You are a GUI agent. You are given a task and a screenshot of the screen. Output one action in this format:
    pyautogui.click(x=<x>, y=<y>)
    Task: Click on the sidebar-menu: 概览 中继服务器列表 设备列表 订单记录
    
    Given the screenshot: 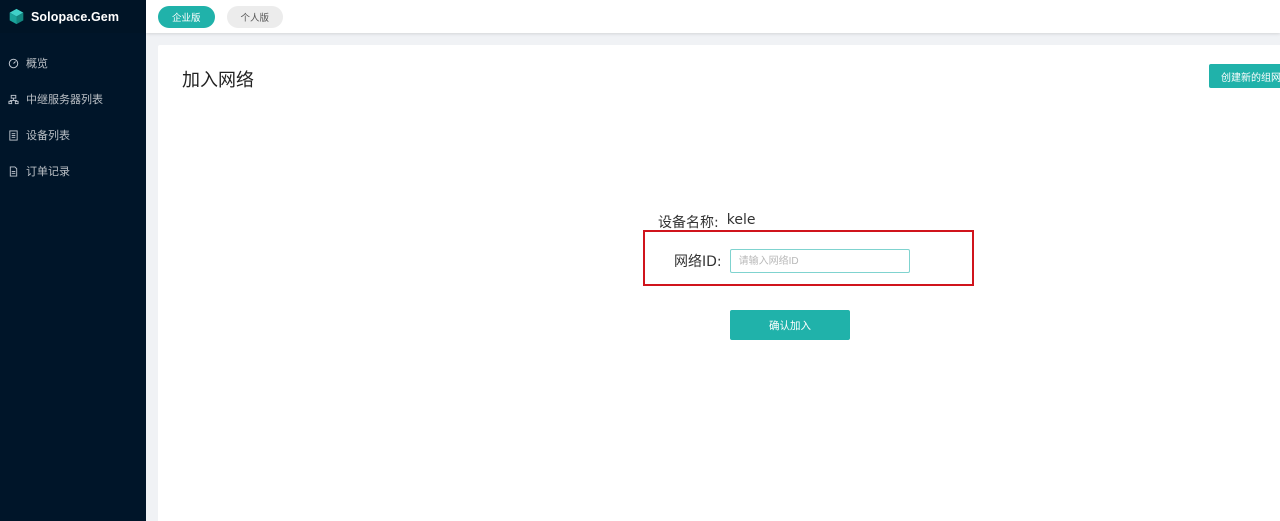 What is the action you would take?
    pyautogui.click(x=73, y=117)
    